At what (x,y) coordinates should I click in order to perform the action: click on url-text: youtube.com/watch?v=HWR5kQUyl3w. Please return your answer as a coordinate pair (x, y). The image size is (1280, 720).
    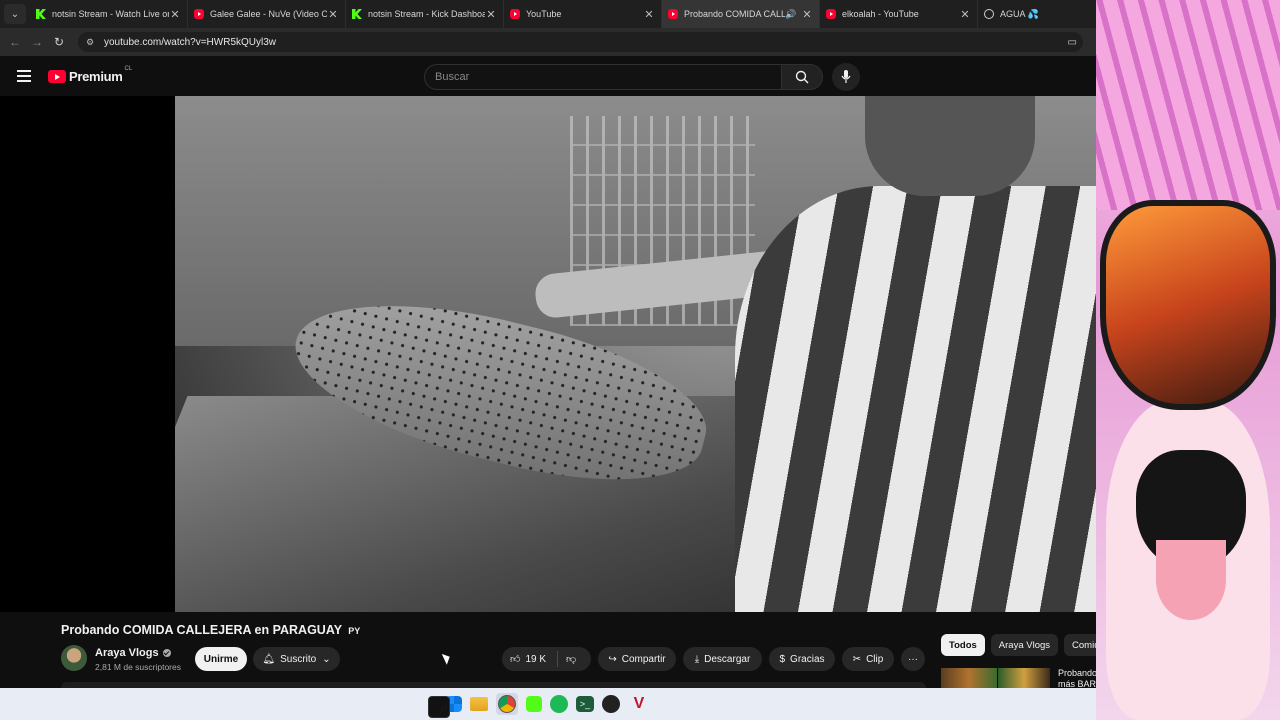
    Looking at the image, I should click on (190, 42).